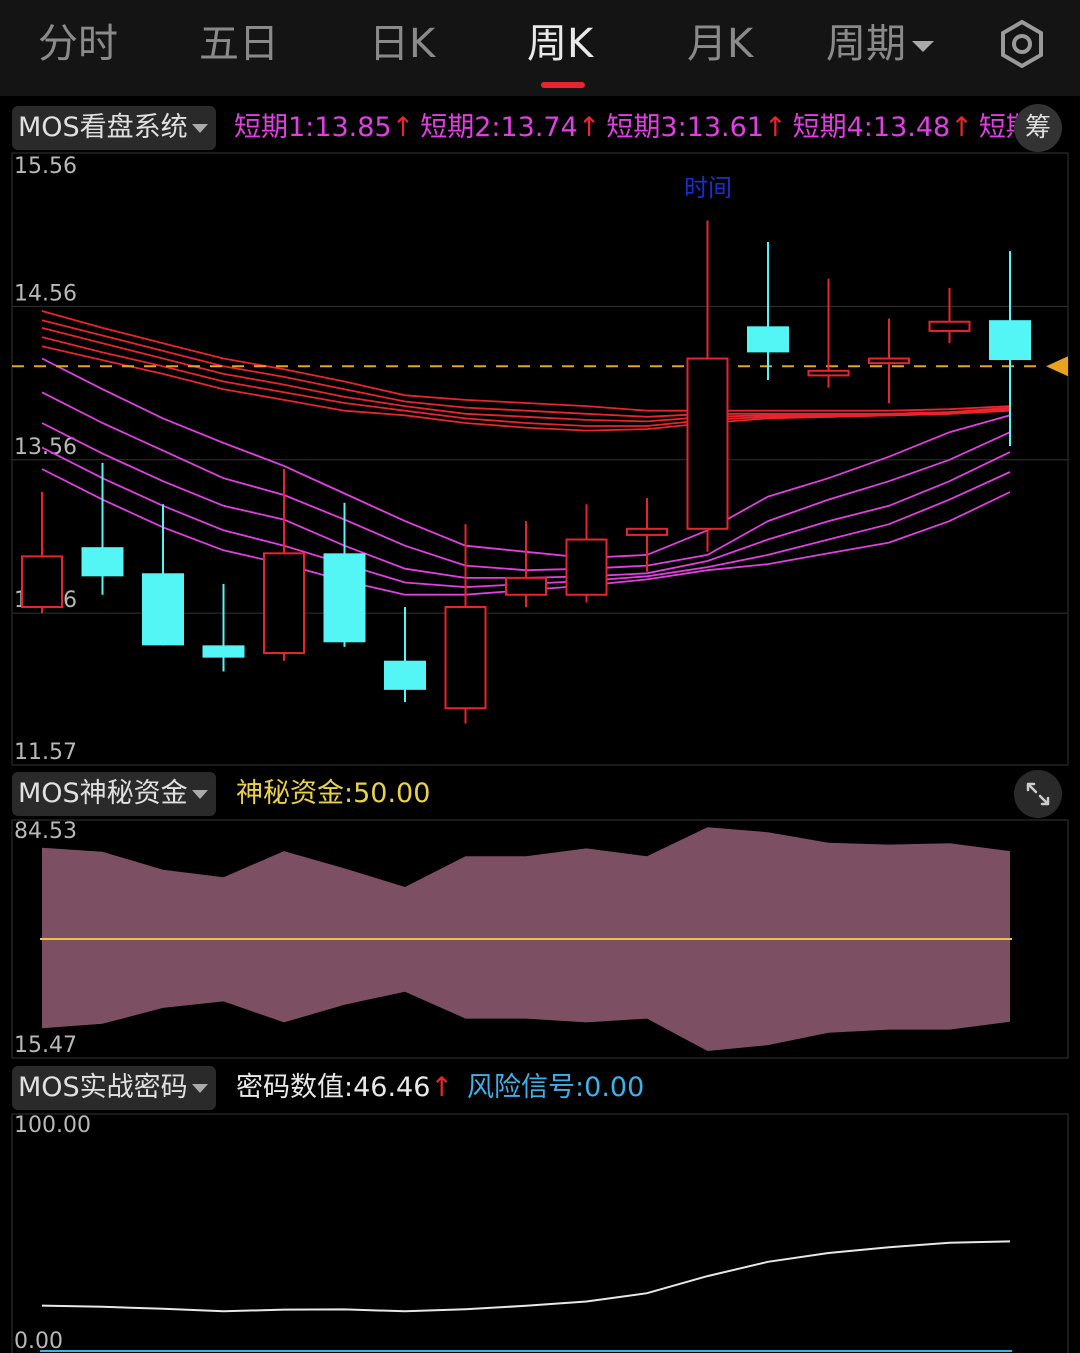 This screenshot has height=1353, width=1080. I want to click on y-tick-label: 100.00, so click(52, 1125).